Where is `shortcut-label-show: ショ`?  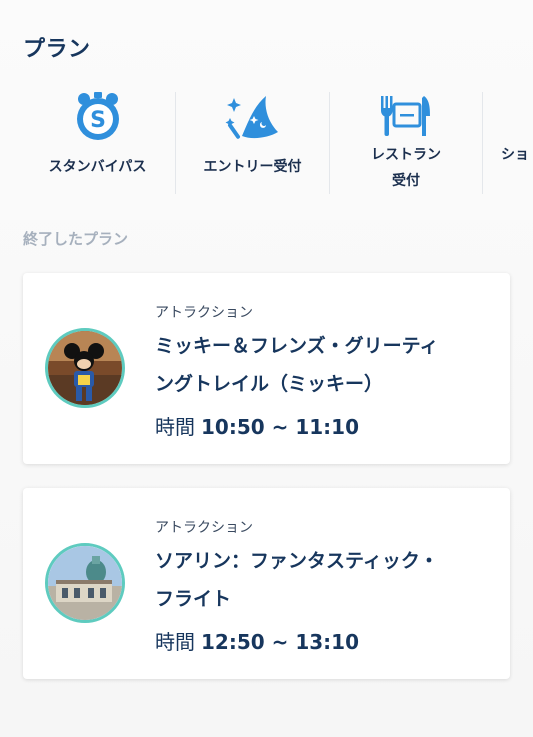 shortcut-label-show: ショ is located at coordinates (515, 155).